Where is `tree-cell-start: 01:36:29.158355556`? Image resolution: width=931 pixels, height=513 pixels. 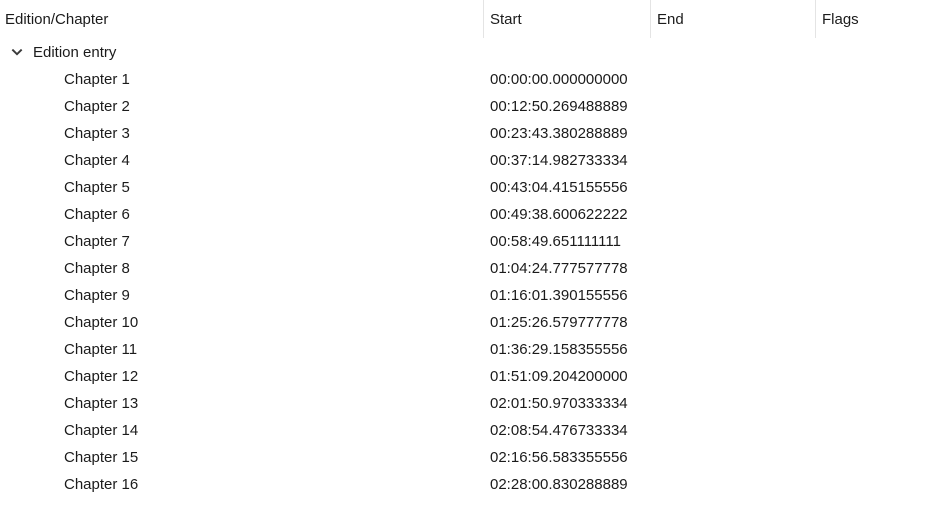
tree-cell-start: 01:36:29.158355556 is located at coordinates (566, 348).